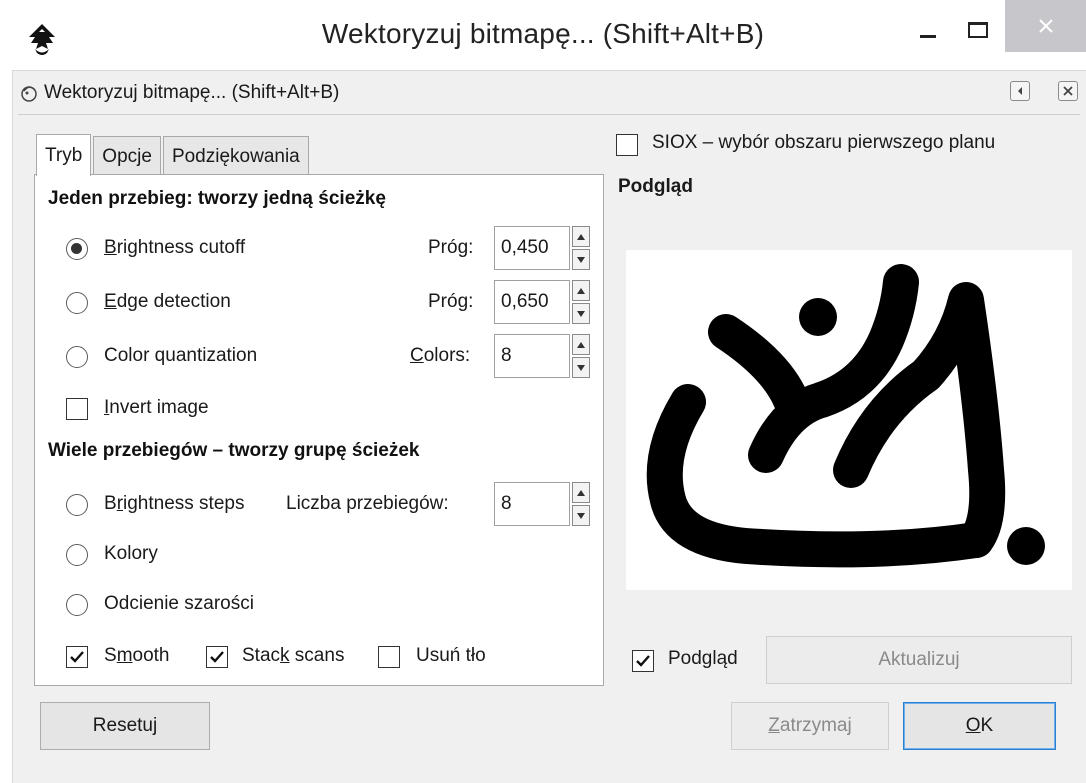  I want to click on stop-button: Zatrzymaj, so click(810, 726).